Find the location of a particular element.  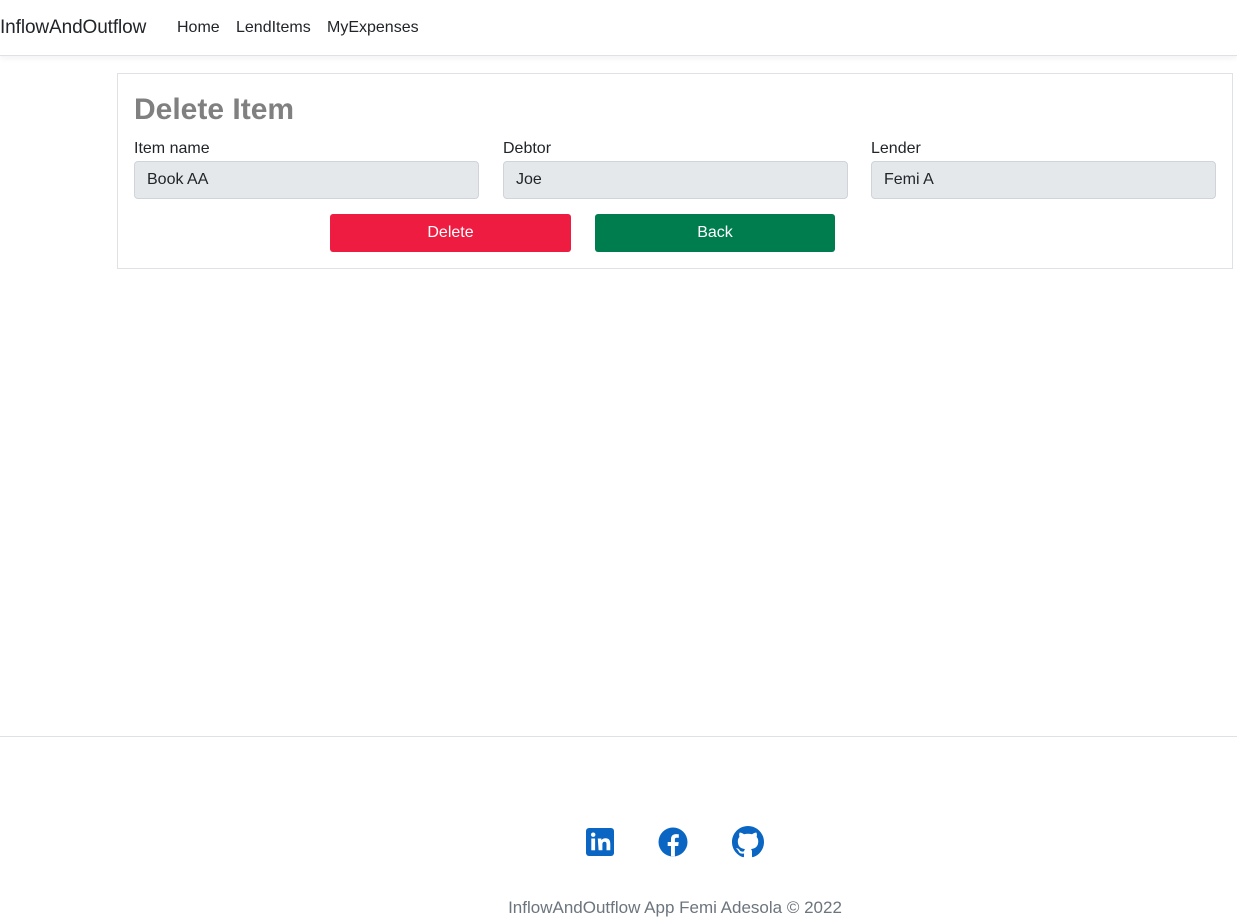

item-name-label: Item name is located at coordinates (172, 148).